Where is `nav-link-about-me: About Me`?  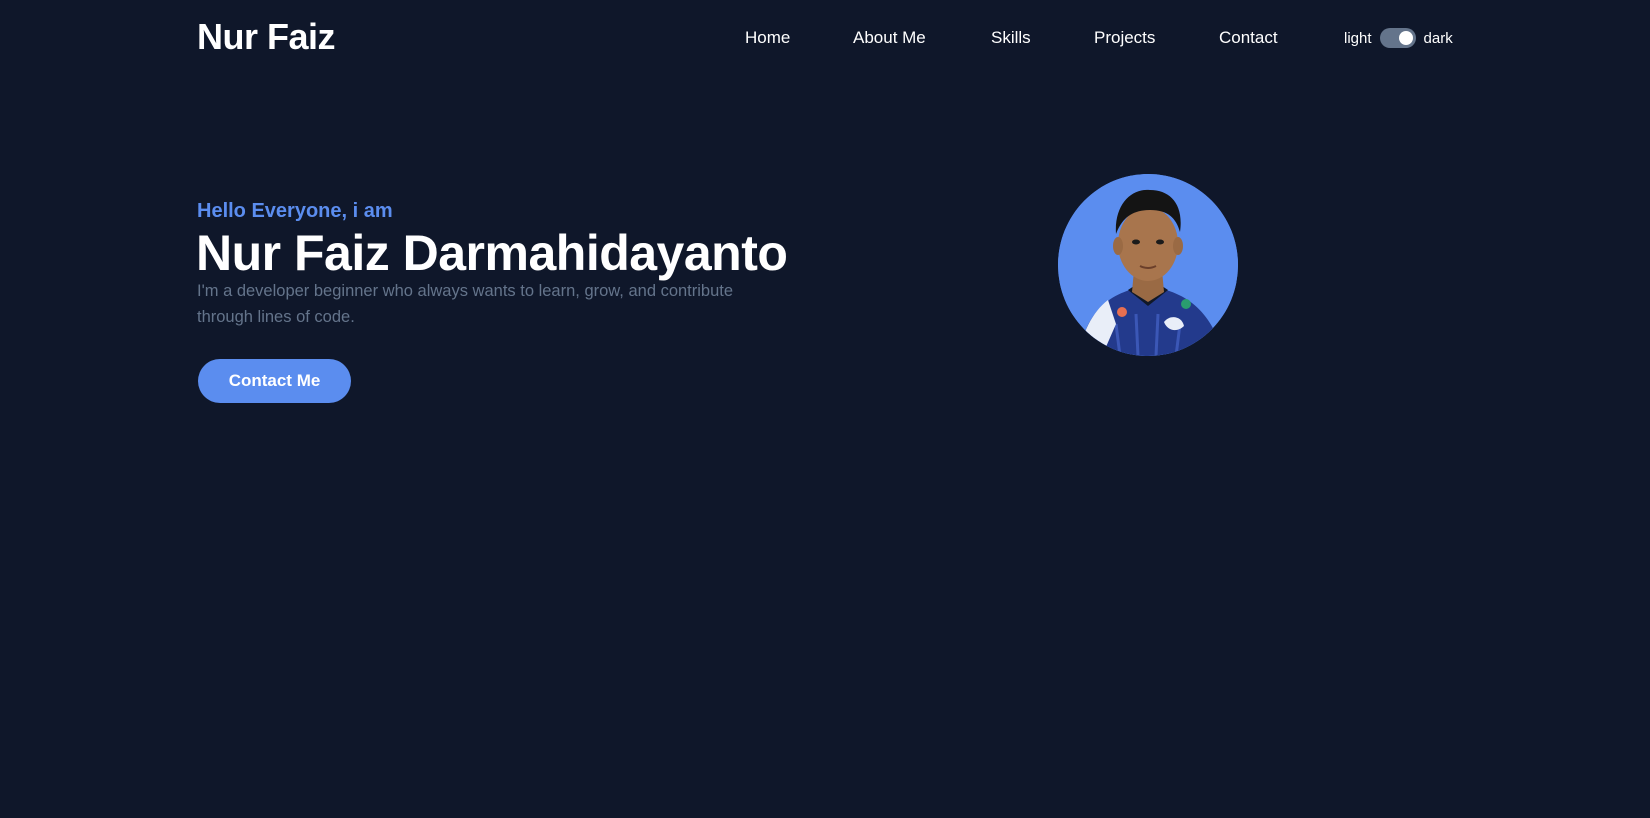
nav-link-about-me: About Me is located at coordinates (889, 38).